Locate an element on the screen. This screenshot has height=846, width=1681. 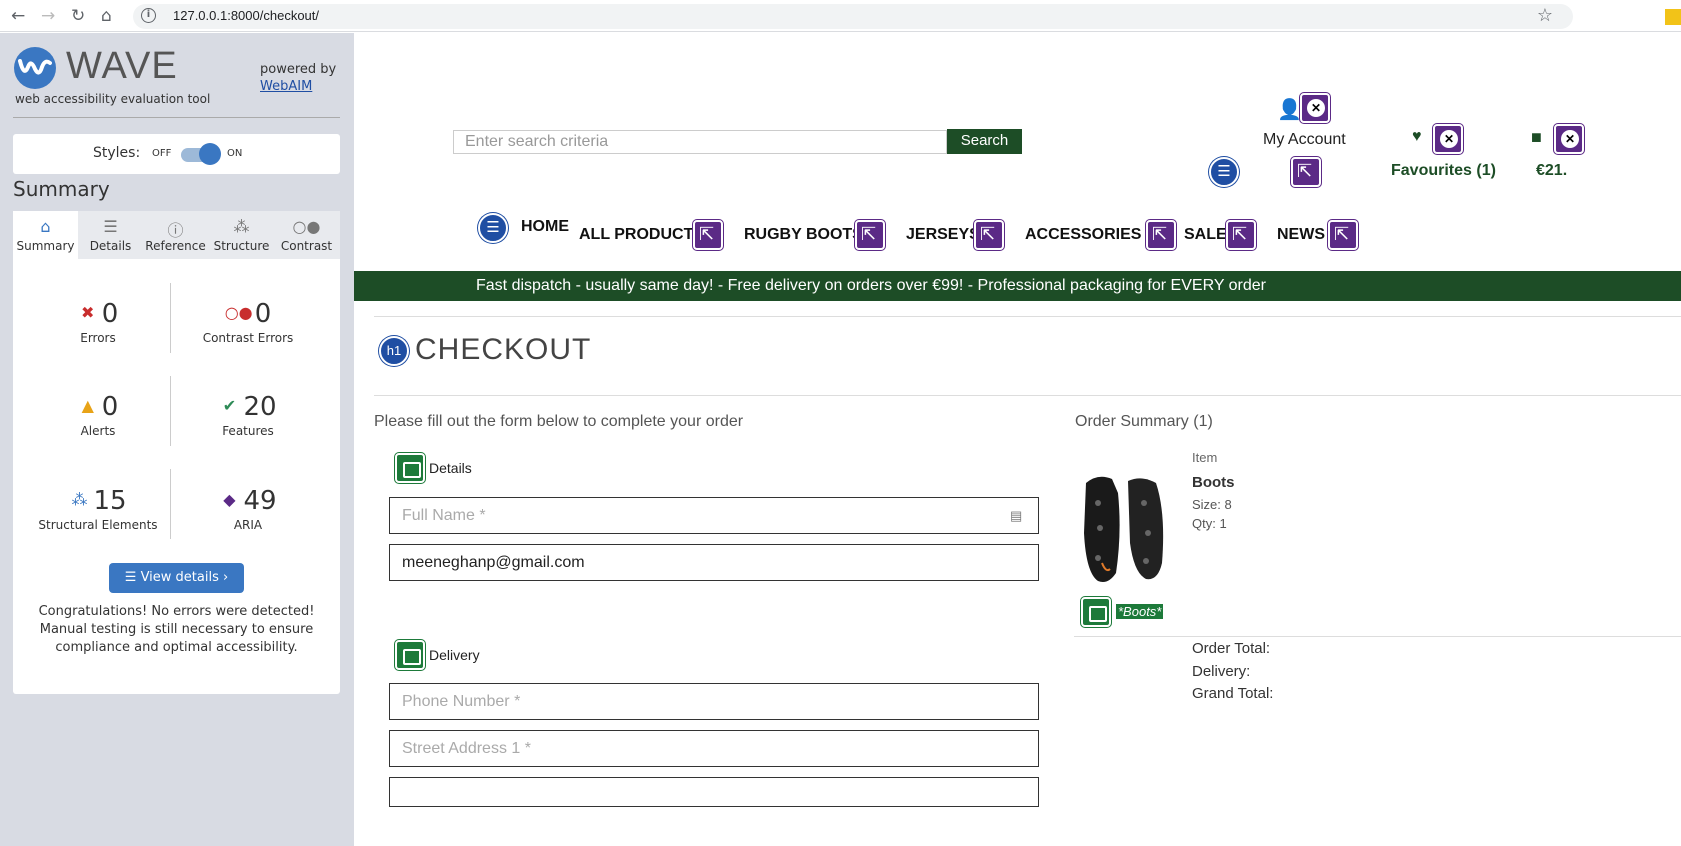
powered-by: powered by WebAIM is located at coordinates (298, 78).